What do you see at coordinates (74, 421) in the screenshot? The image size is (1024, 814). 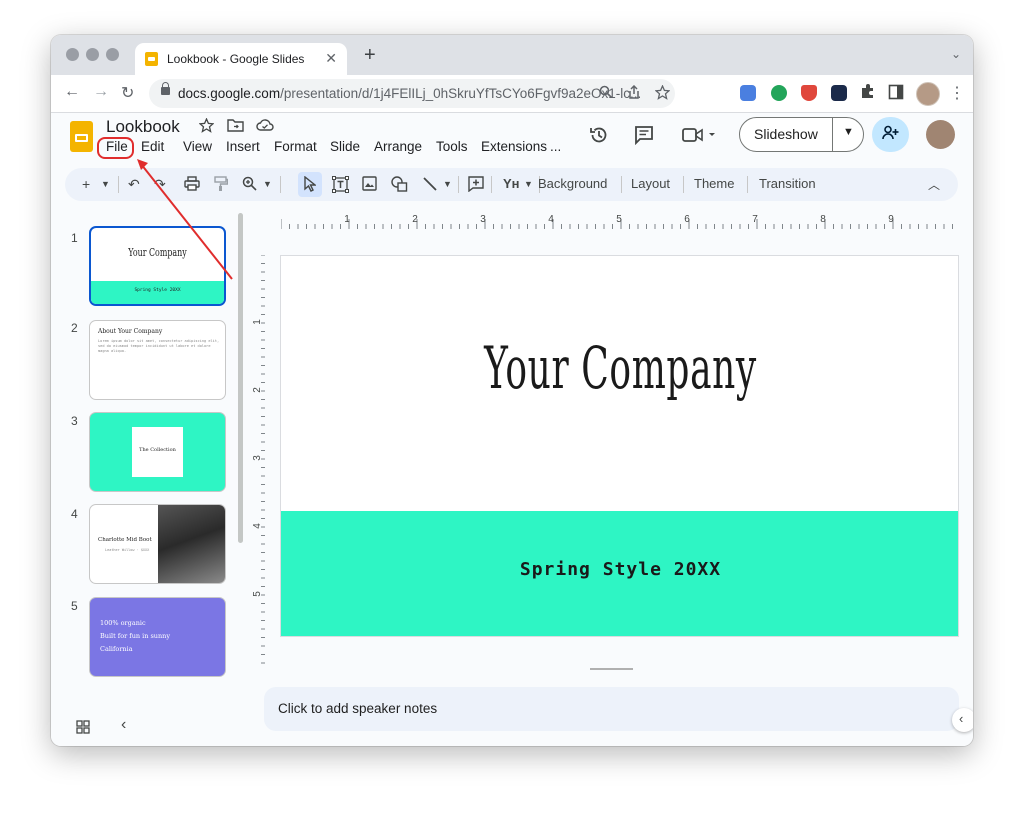 I see `slide-number: 3` at bounding box center [74, 421].